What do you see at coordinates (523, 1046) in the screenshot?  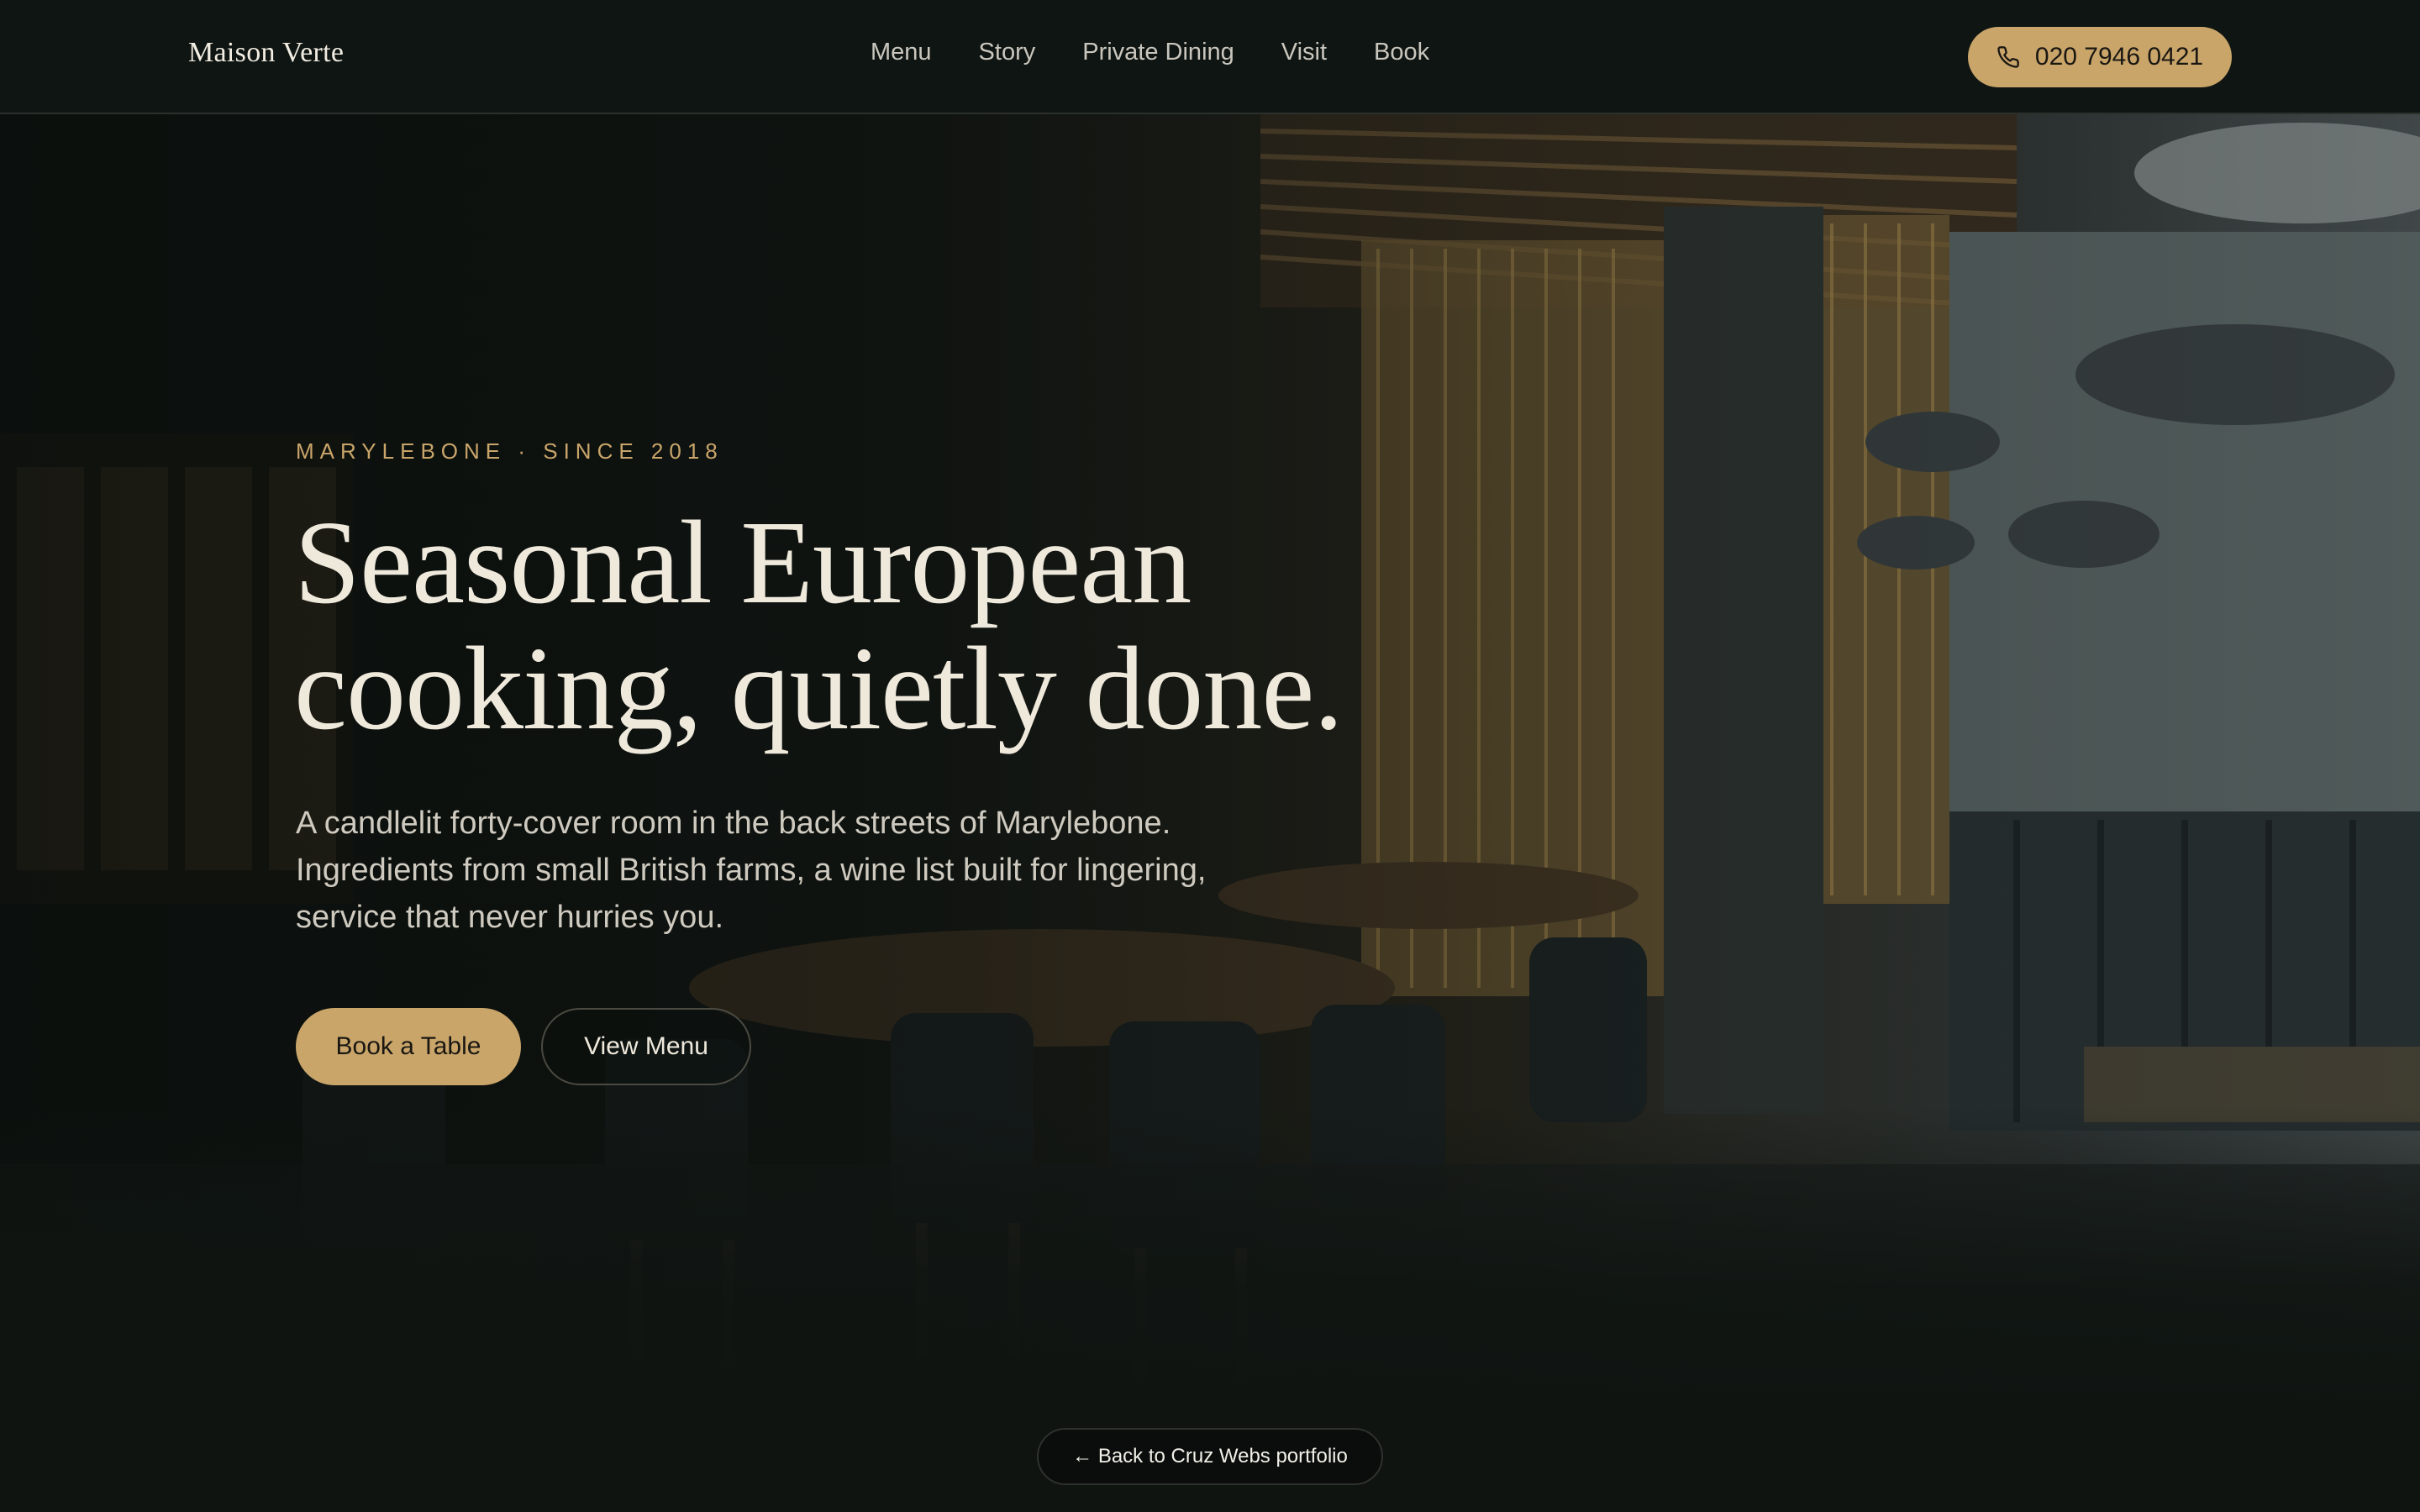 I see `hero-cta-group: Book a Table View Menu` at bounding box center [523, 1046].